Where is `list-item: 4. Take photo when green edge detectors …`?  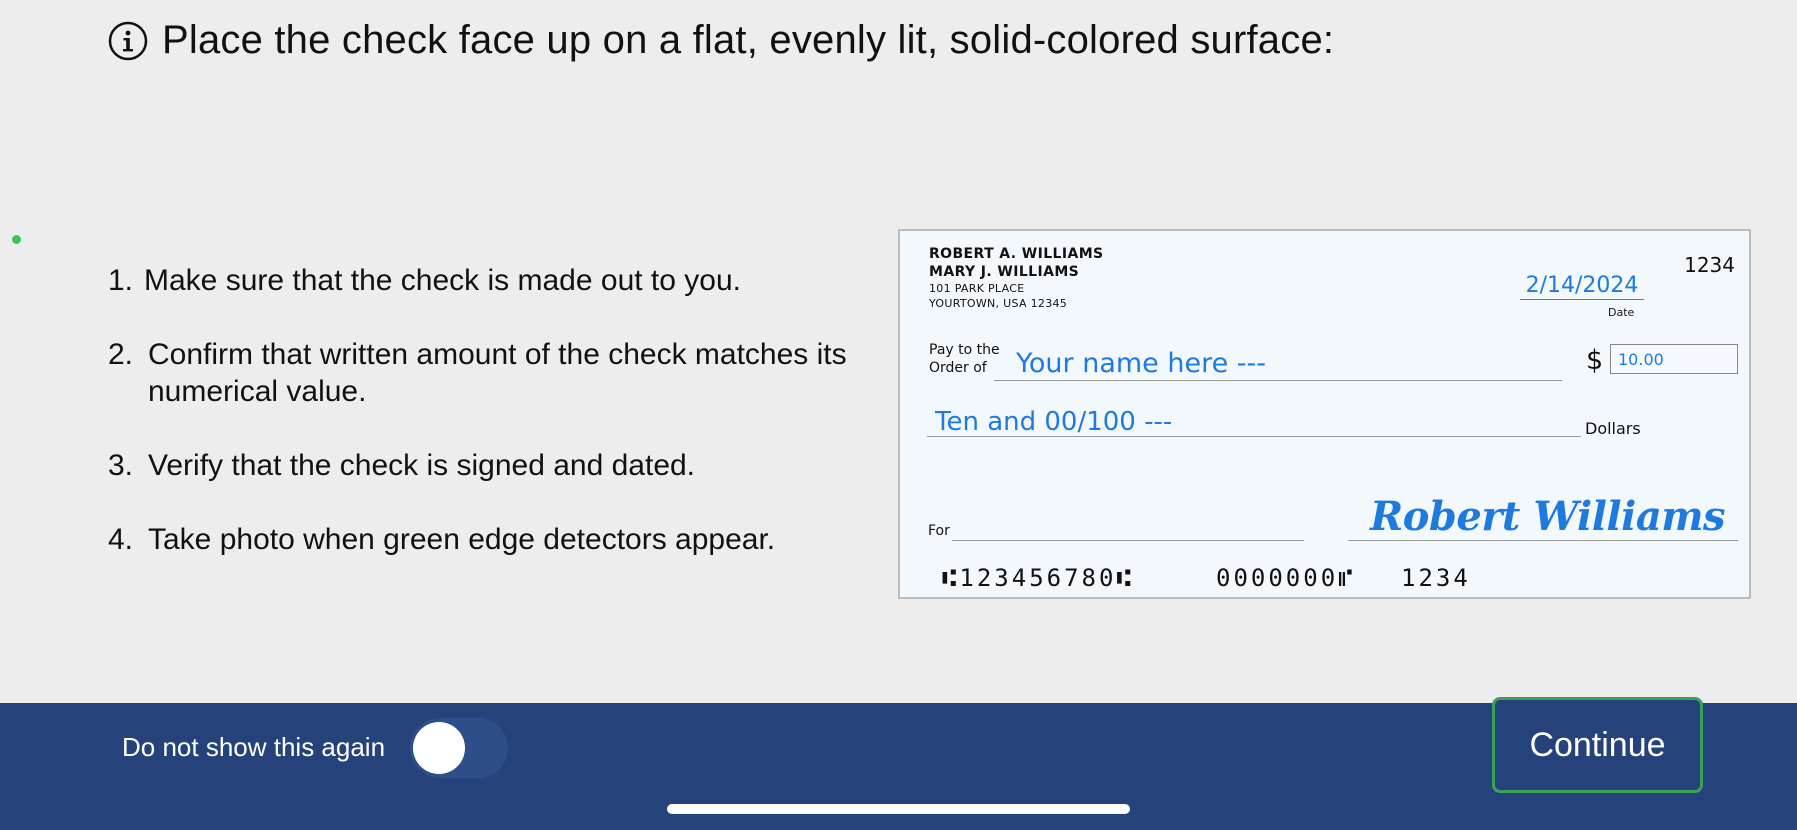 list-item: 4. Take photo when green edge detectors … is located at coordinates (488, 539).